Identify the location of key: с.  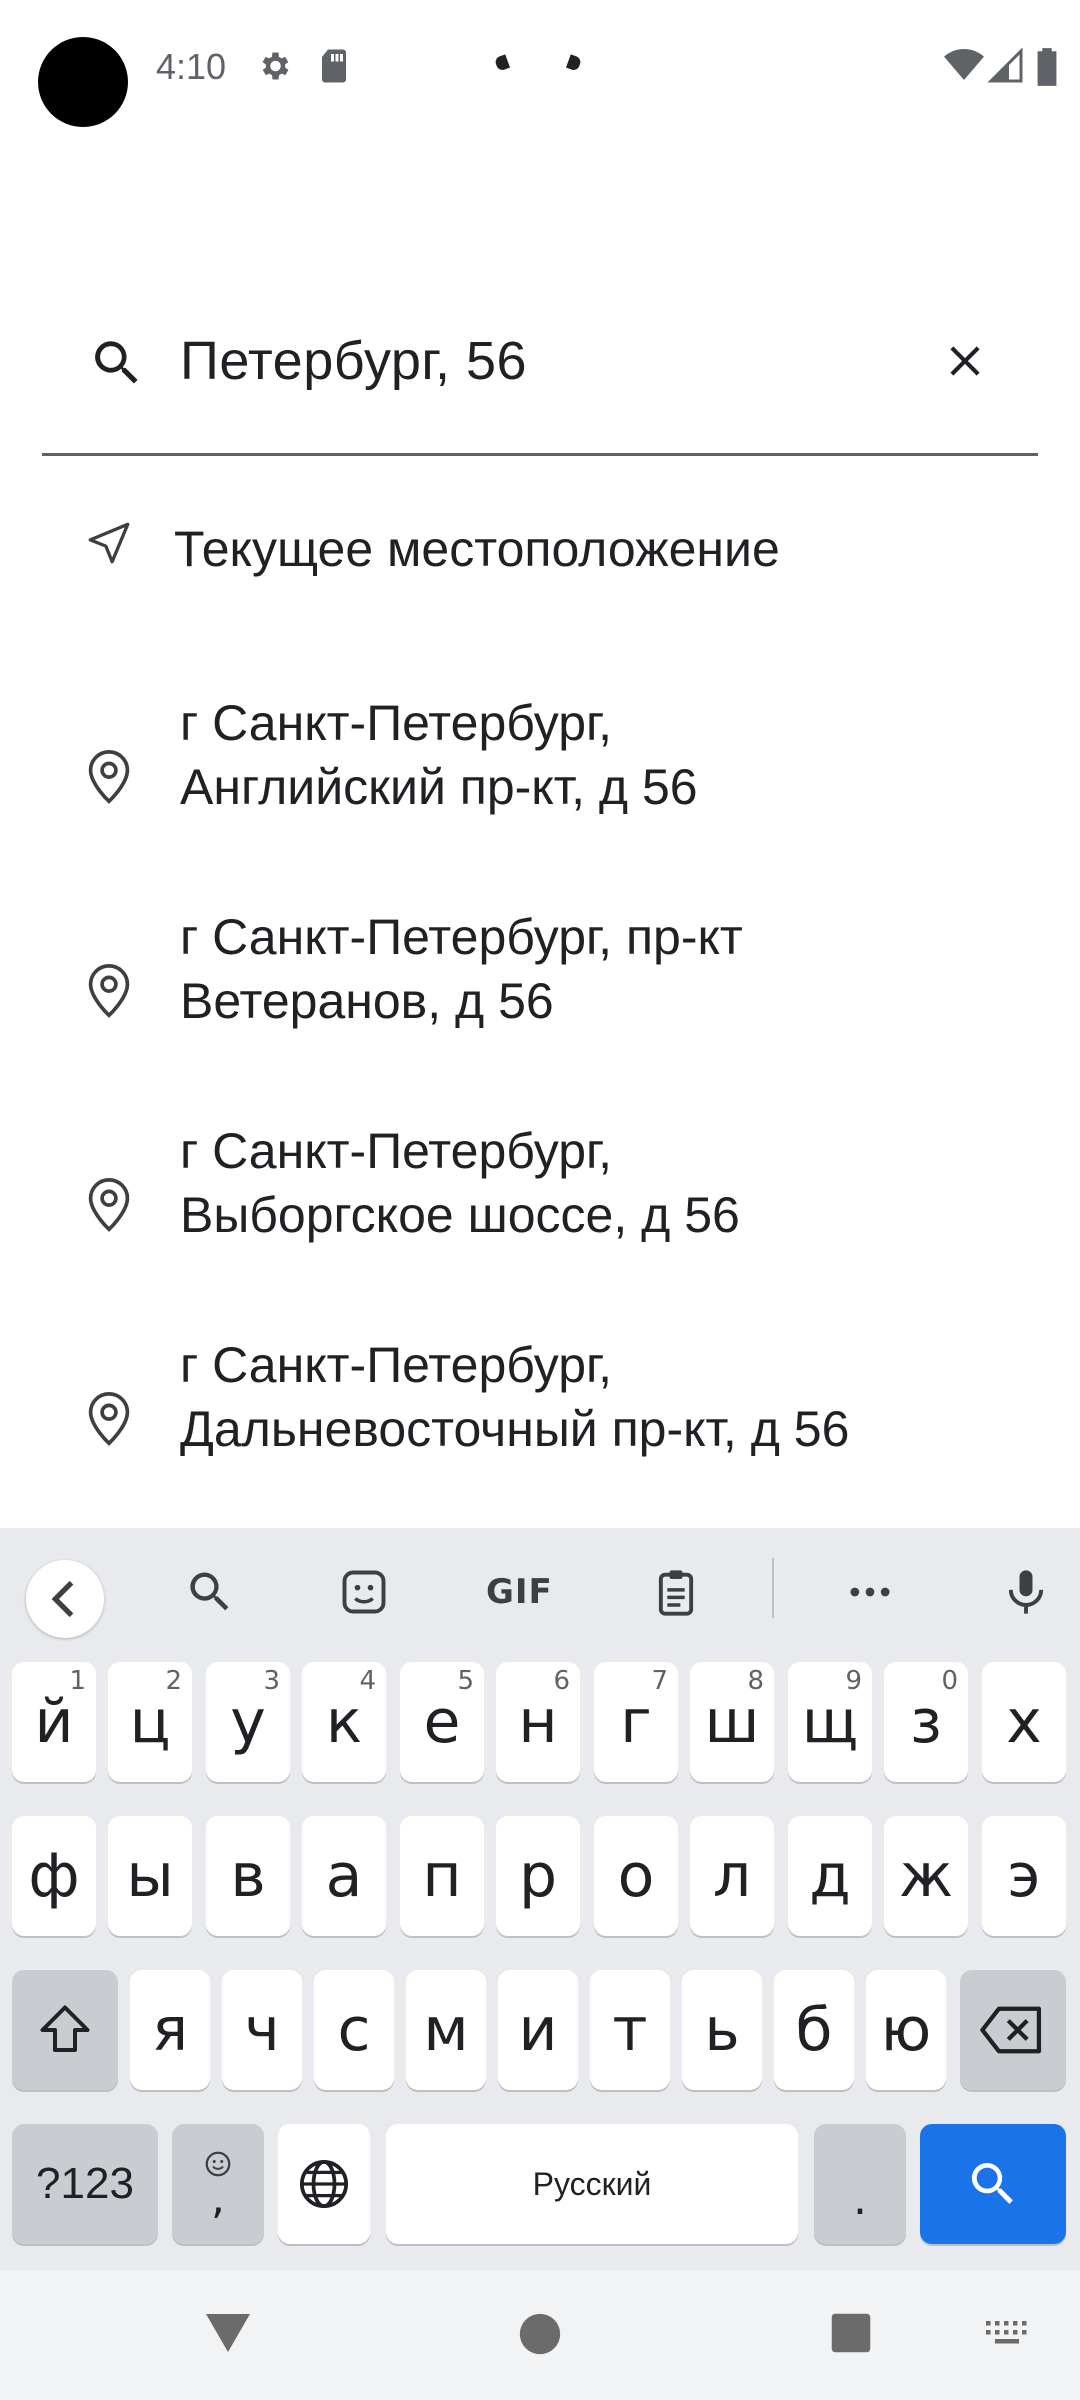
(354, 2030).